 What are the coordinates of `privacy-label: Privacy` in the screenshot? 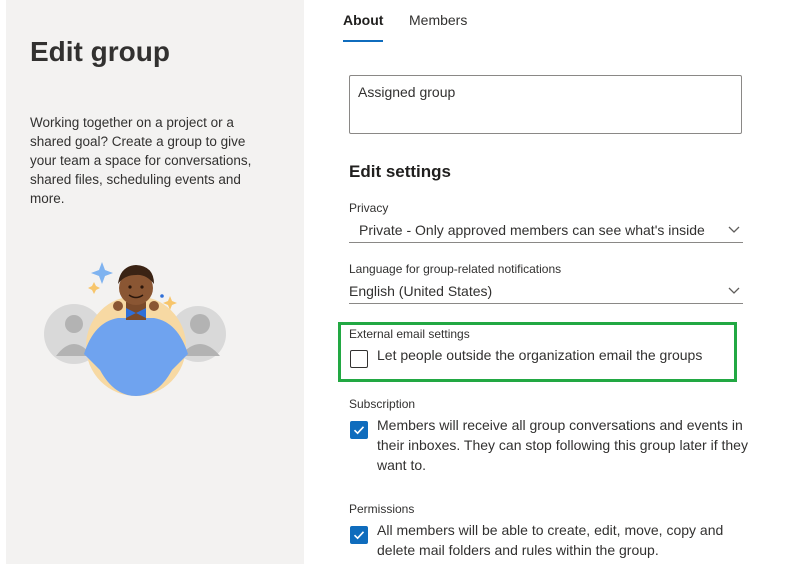 It's located at (369, 208).